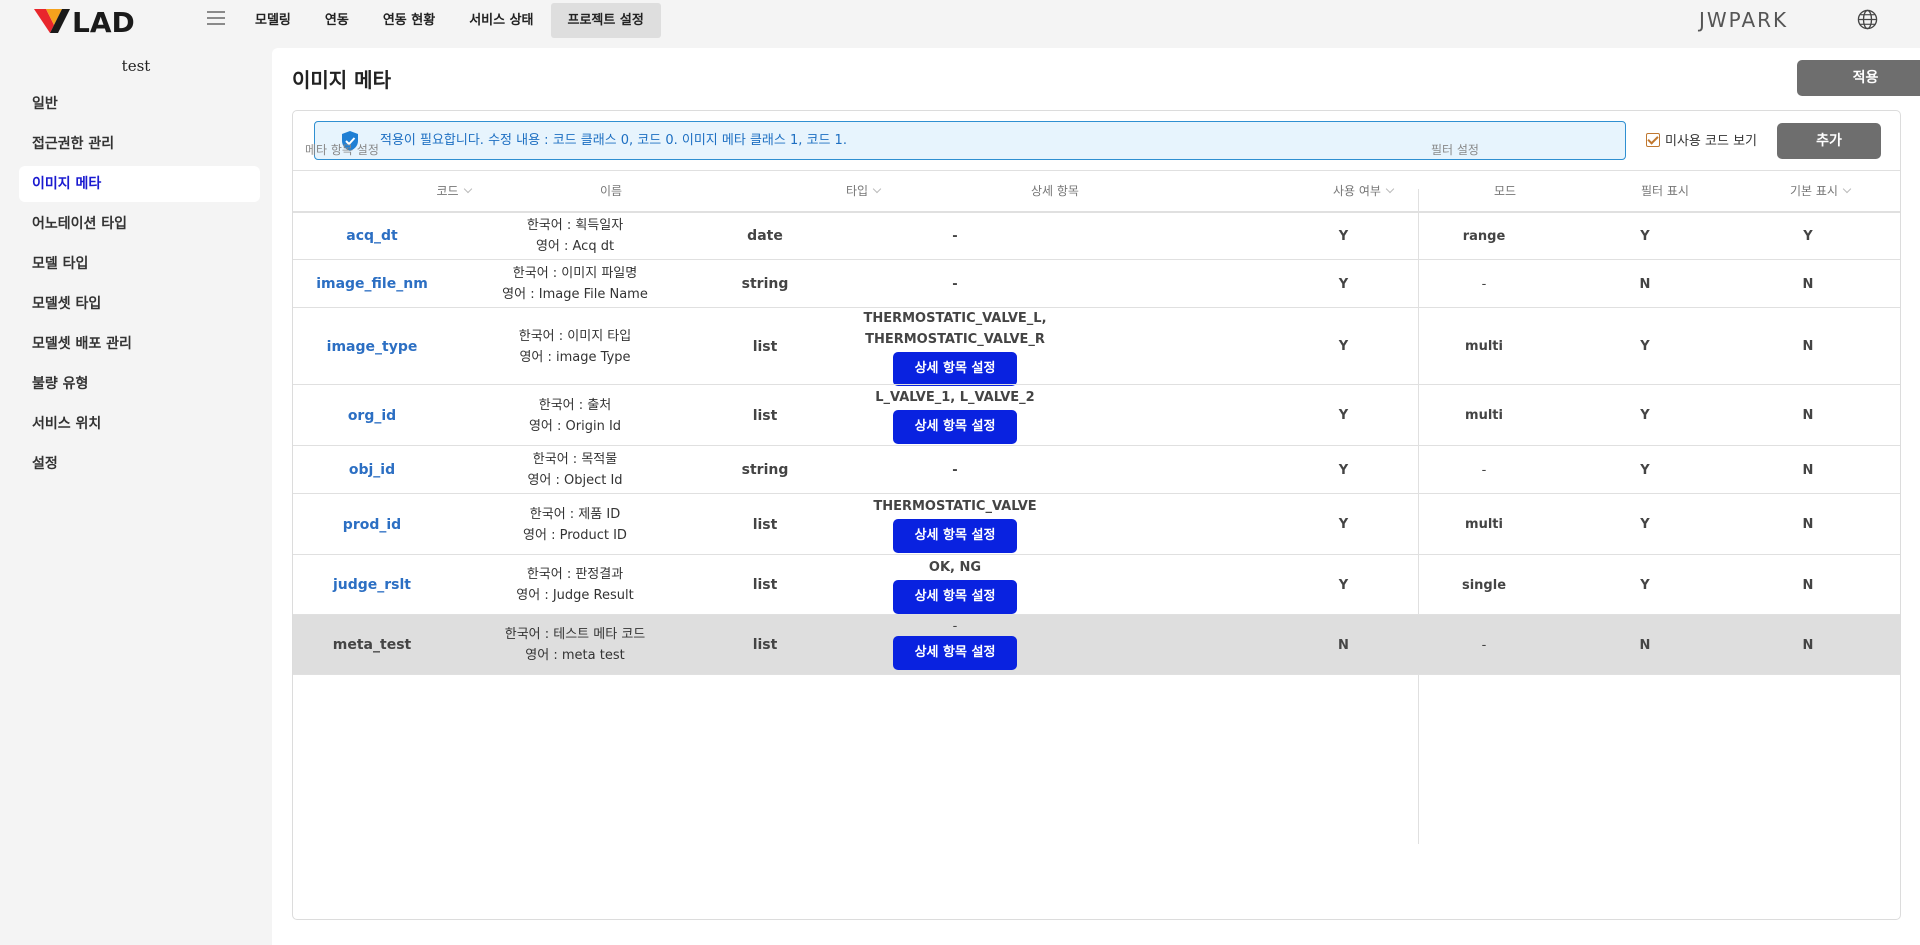 This screenshot has width=1920, height=945. I want to click on nav-project-settings: 프로젝트 설정, so click(605, 20).